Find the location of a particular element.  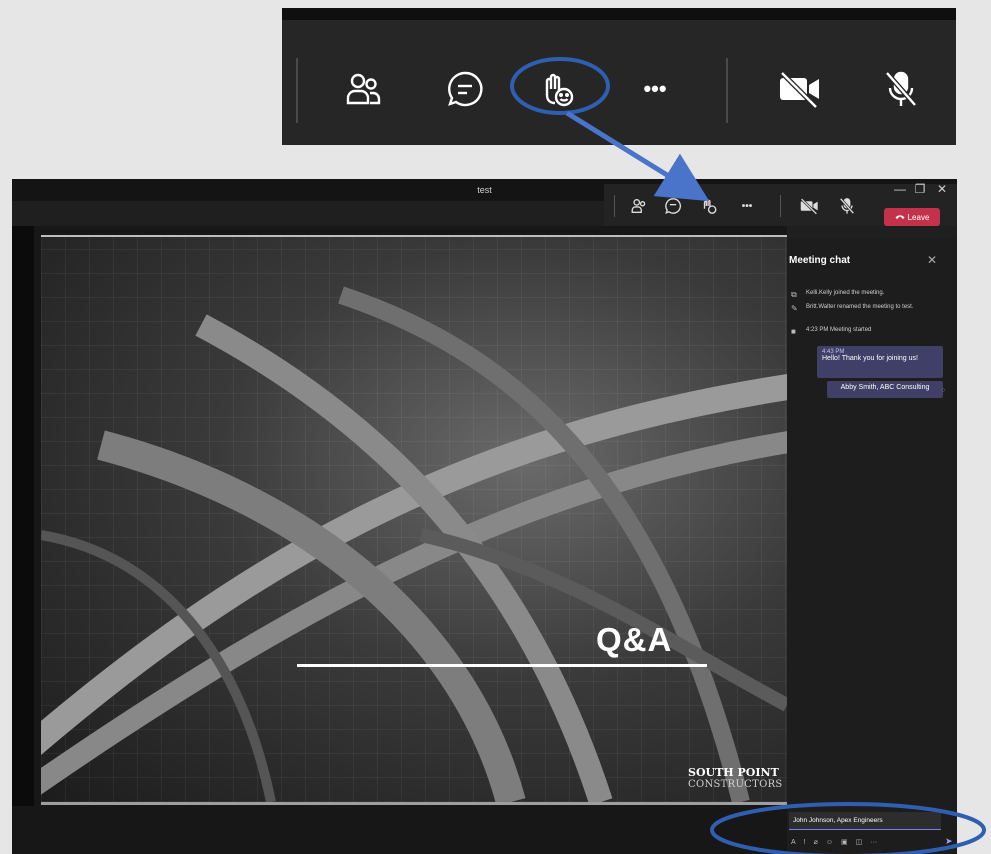

company-logo-line2: CONSTRUCTORS is located at coordinates (735, 784).